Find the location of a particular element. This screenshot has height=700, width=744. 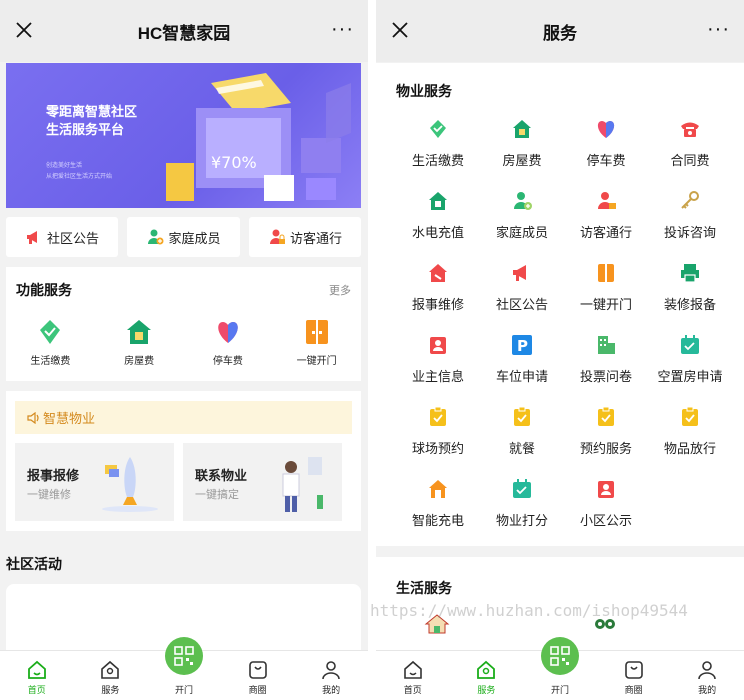

service-utility-recharge: 水电充值 is located at coordinates (438, 226).